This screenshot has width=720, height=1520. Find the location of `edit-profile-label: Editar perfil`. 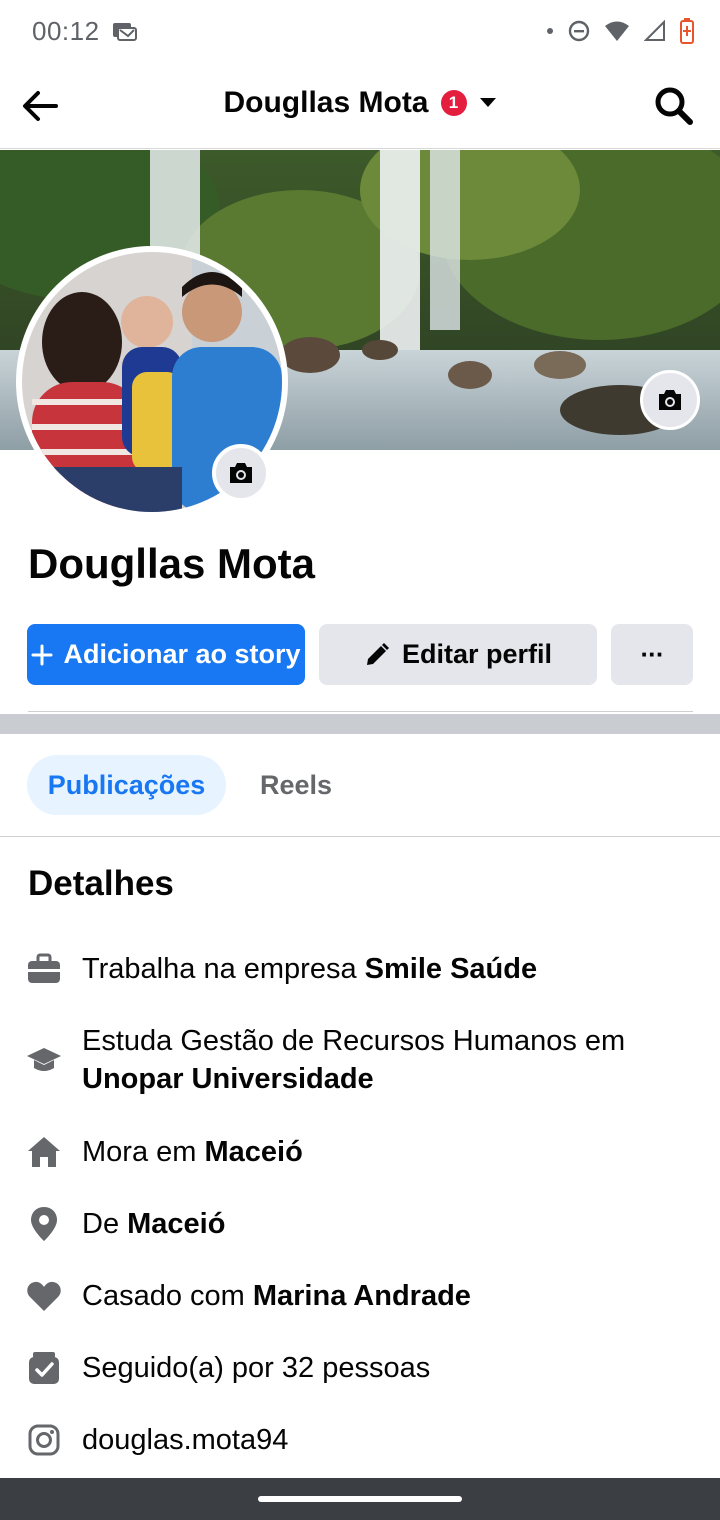

edit-profile-label: Editar perfil is located at coordinates (477, 654).